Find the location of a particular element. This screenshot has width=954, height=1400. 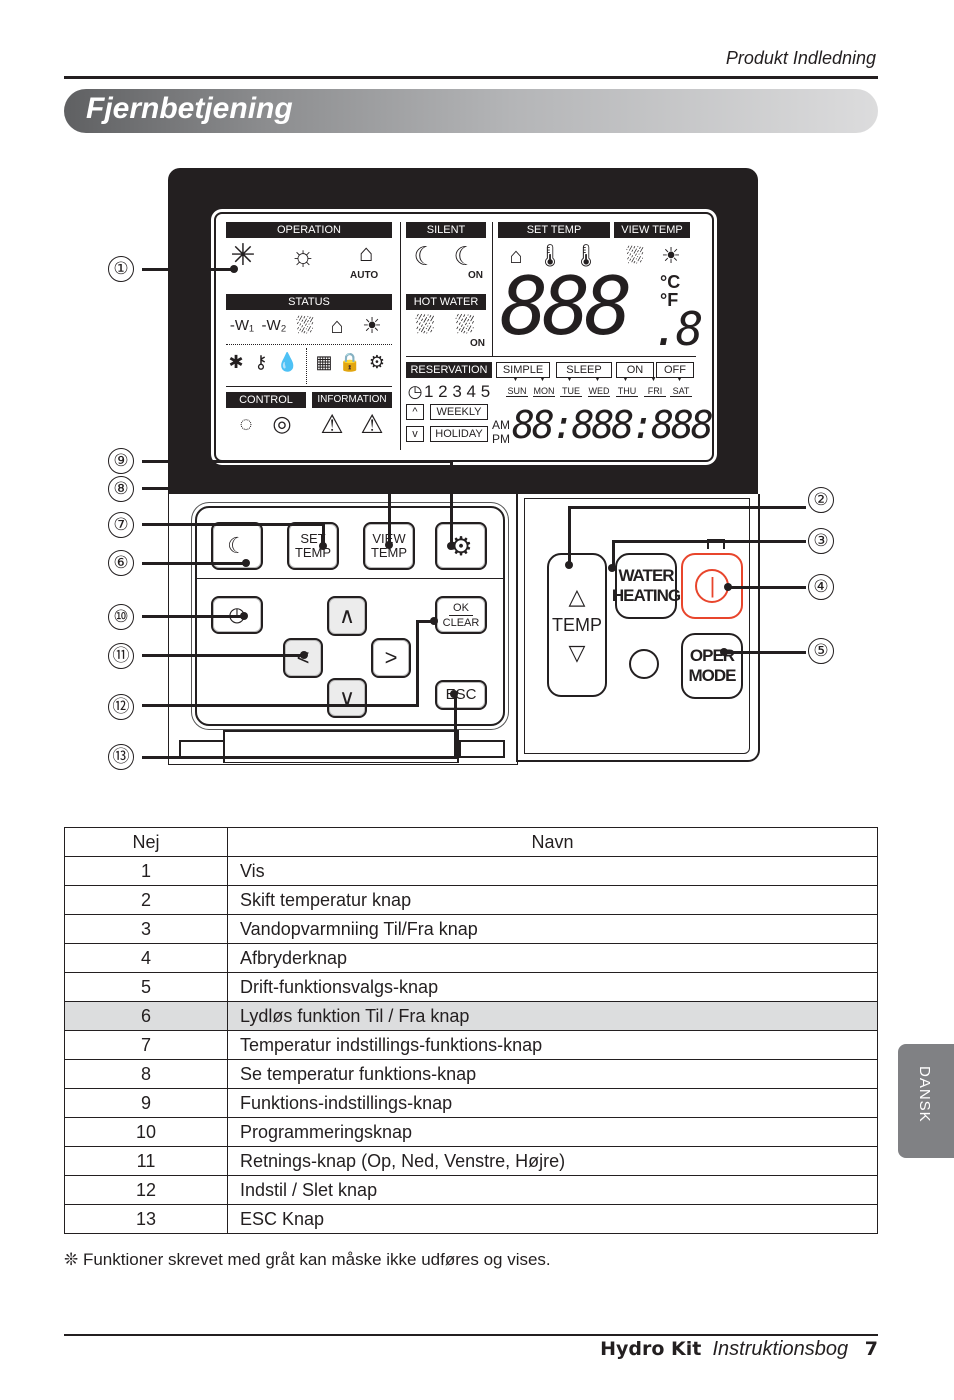

day-wed: WED is located at coordinates (599, 386).